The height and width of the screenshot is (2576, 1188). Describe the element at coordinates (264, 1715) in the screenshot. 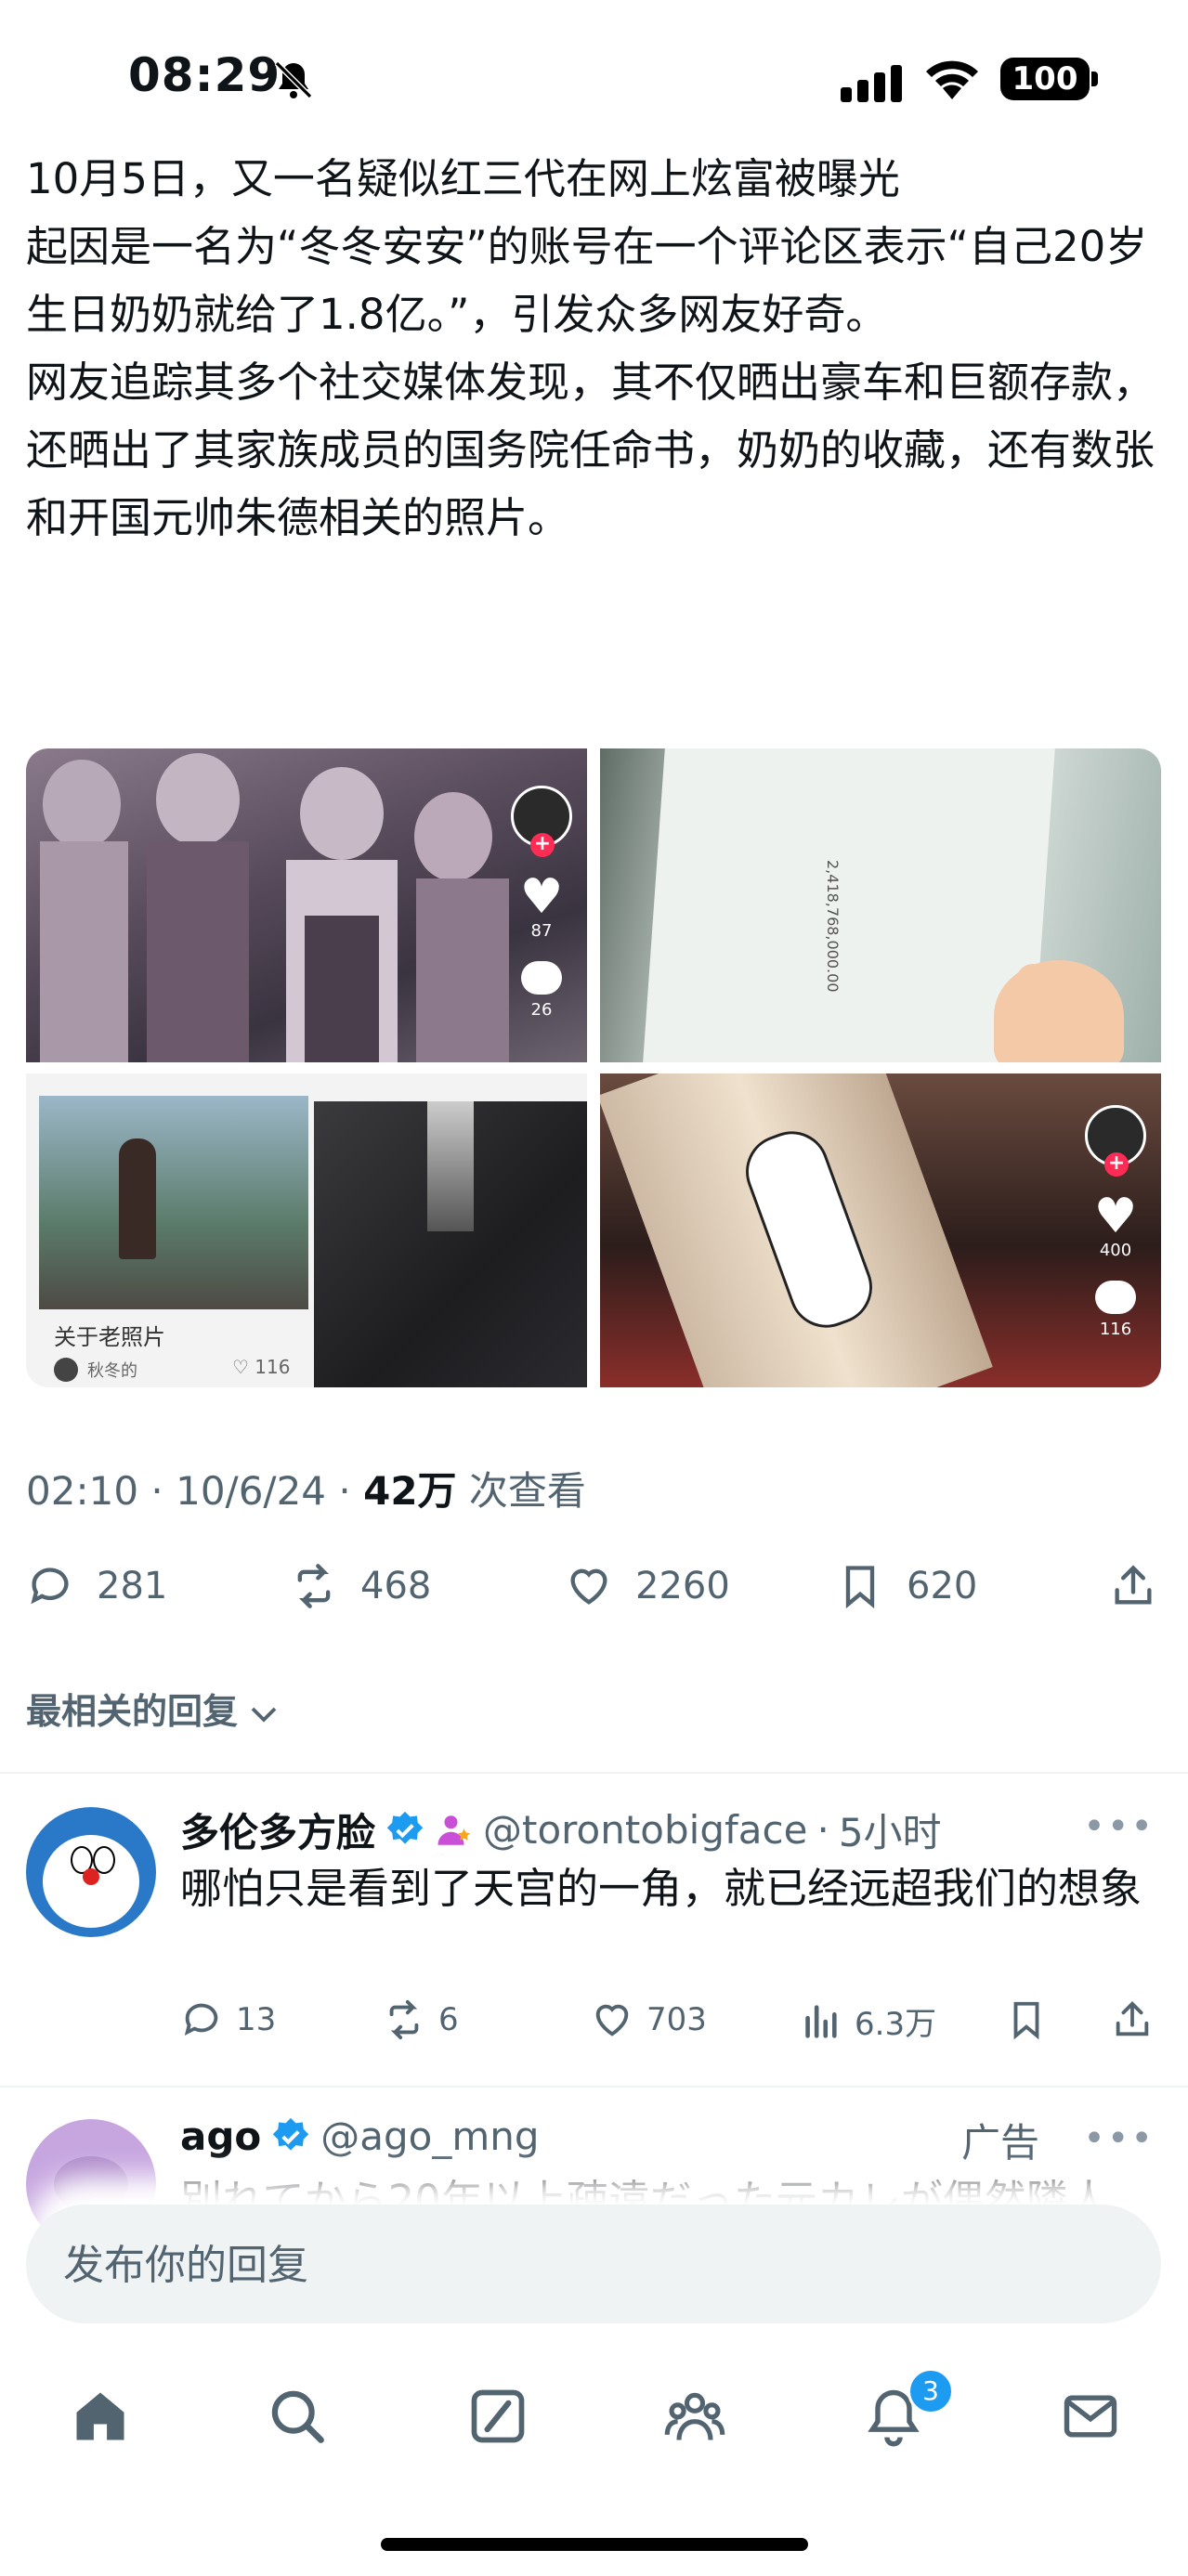

I see `chevron-down-icon` at that location.